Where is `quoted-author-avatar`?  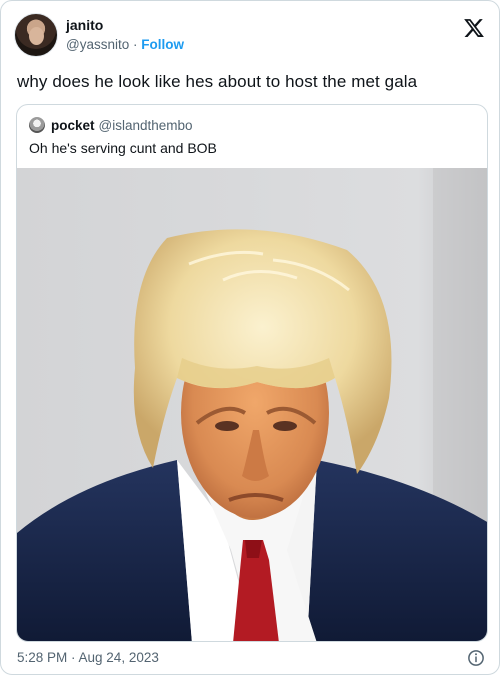 quoted-author-avatar is located at coordinates (37, 125).